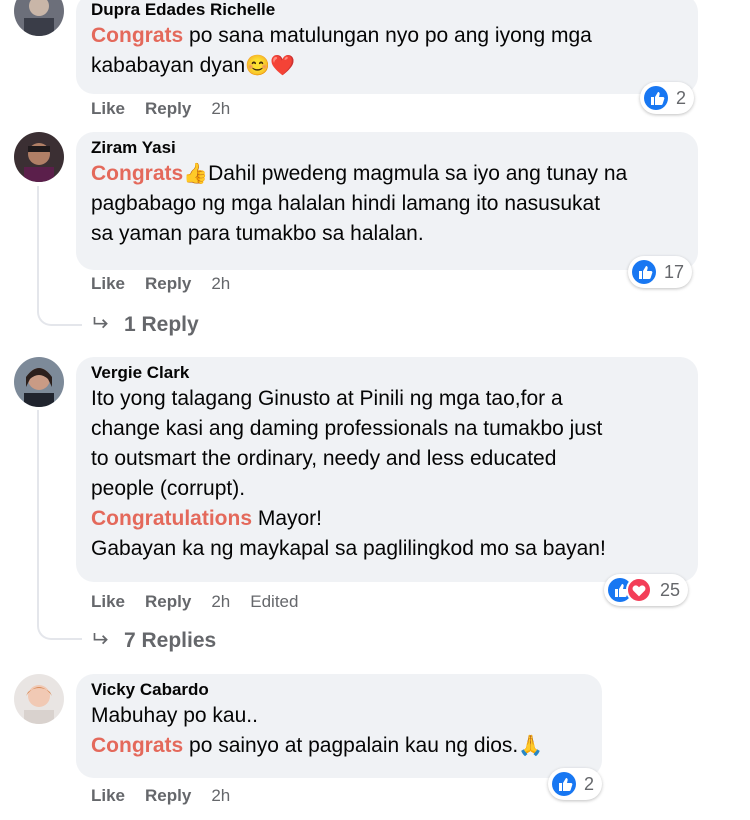 The width and height of the screenshot is (750, 820). I want to click on heart-reaction-icon, so click(639, 590).